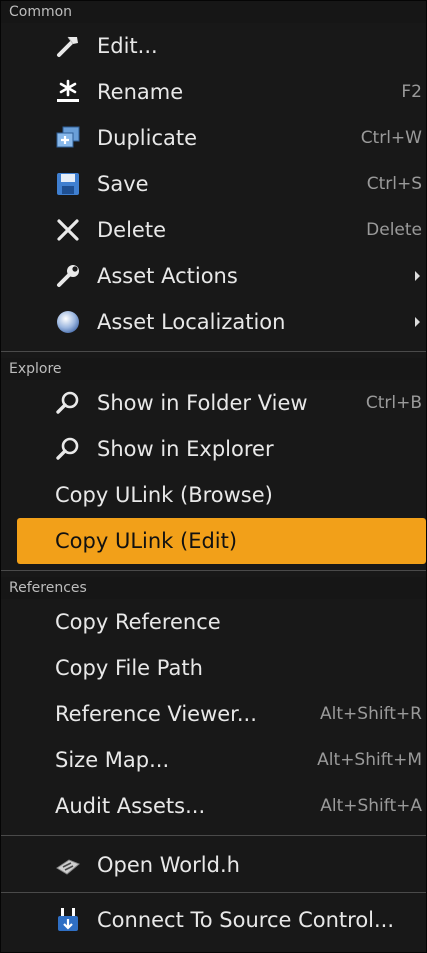 Image resolution: width=427 pixels, height=953 pixels. I want to click on menu-item-label: Copy ULink (Browse), so click(164, 495).